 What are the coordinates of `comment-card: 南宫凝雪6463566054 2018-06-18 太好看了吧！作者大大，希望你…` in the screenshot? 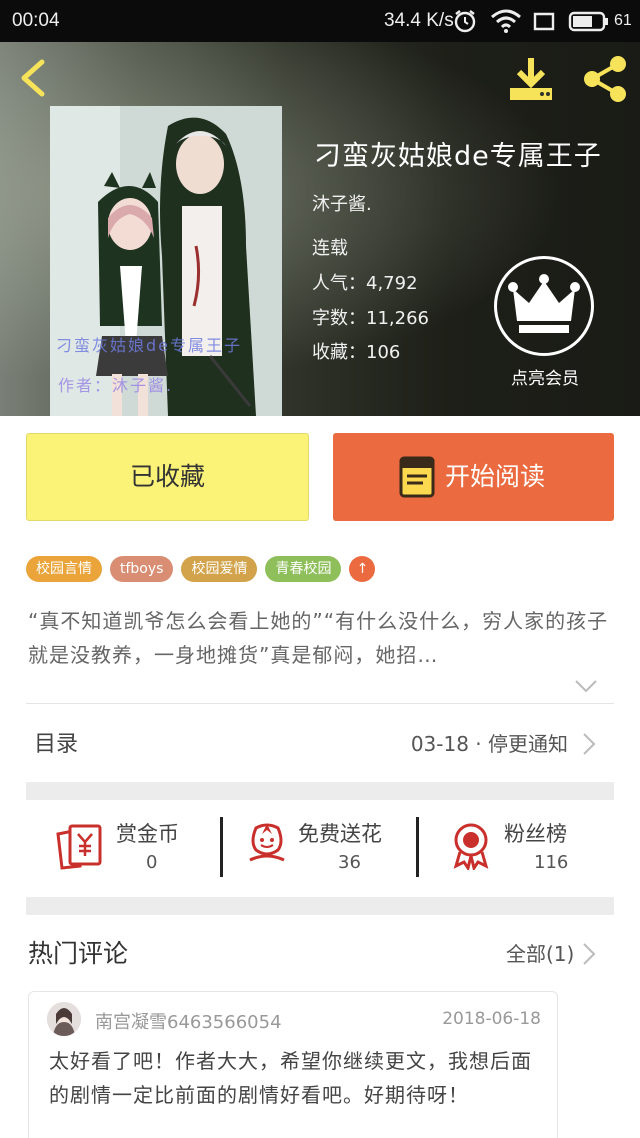 It's located at (293, 1064).